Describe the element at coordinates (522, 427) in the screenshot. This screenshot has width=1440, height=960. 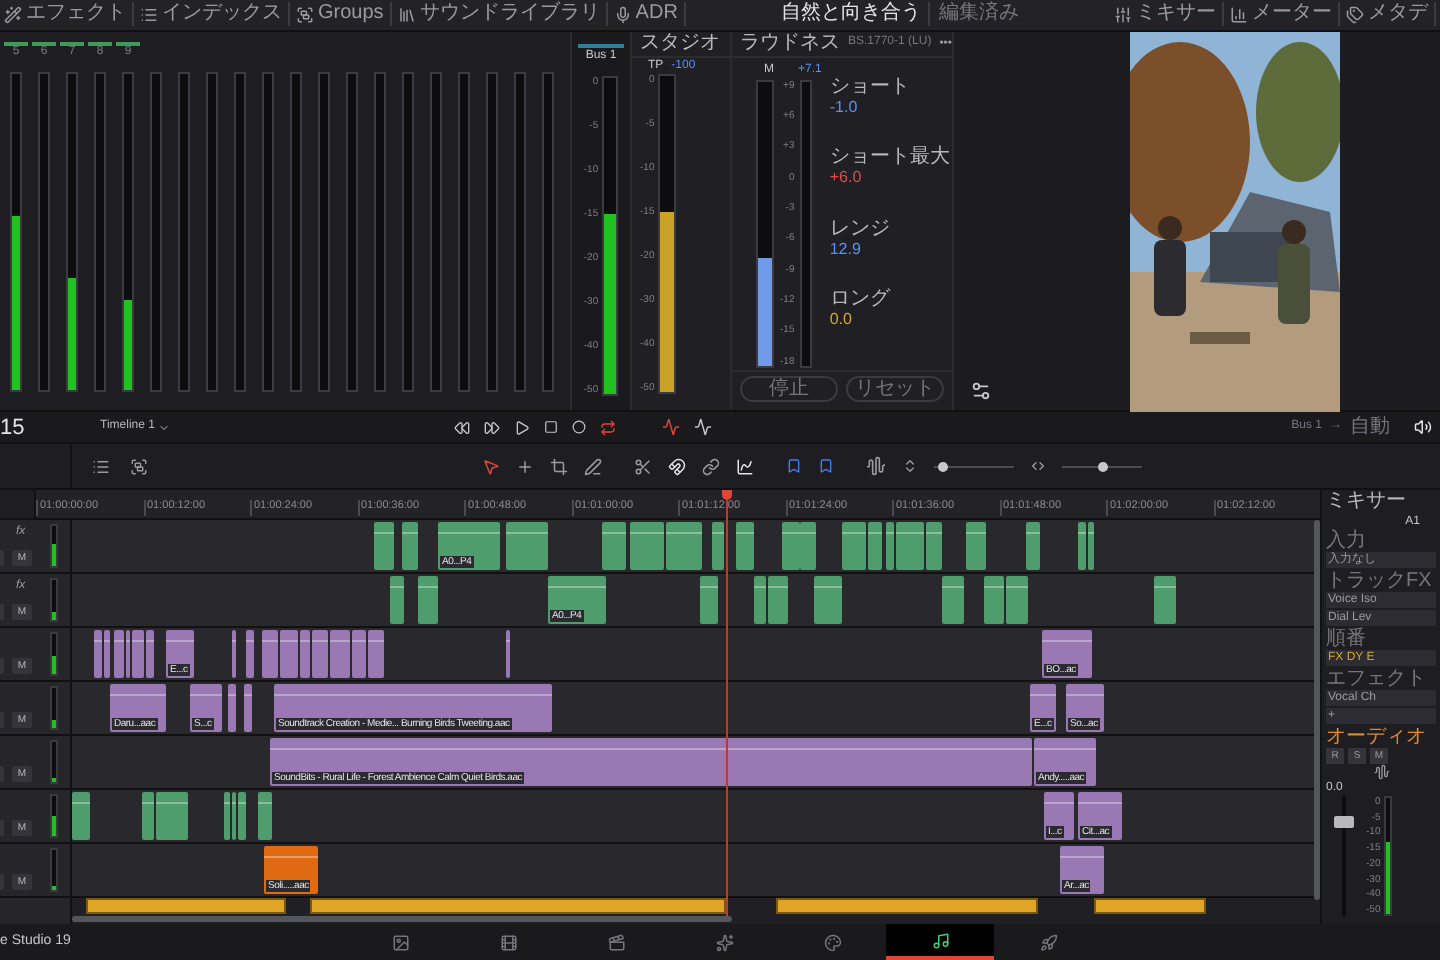
I see `play-icon` at that location.